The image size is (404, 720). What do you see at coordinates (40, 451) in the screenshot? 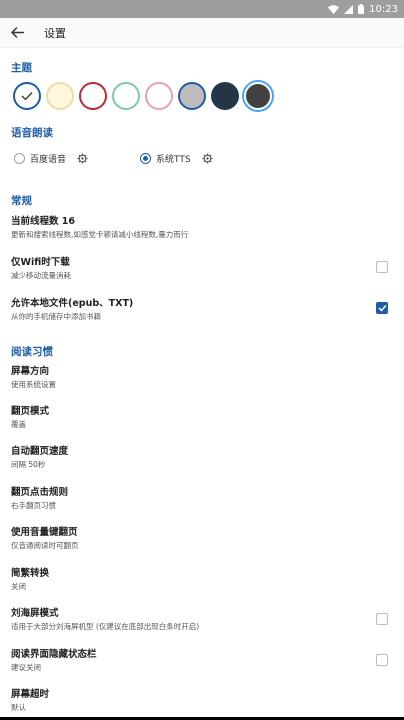
I see `pref-auto-speed-title: 自动翻页速度` at bounding box center [40, 451].